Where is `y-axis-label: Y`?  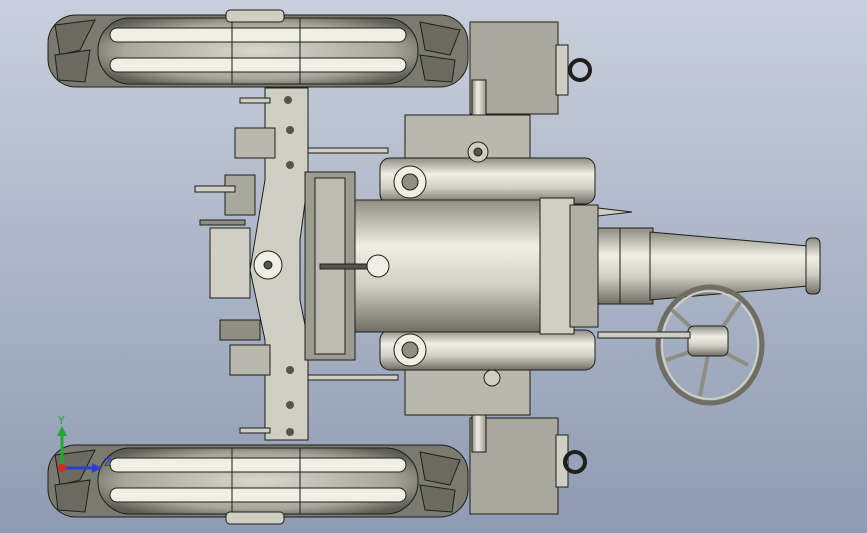 y-axis-label: Y is located at coordinates (61, 420).